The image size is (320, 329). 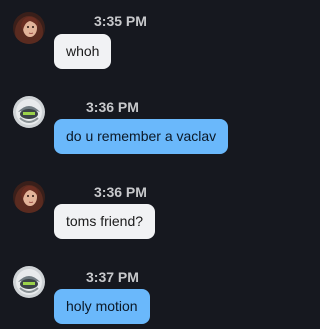 I want to click on message-bubble-outgoing: holy motion, so click(x=102, y=306).